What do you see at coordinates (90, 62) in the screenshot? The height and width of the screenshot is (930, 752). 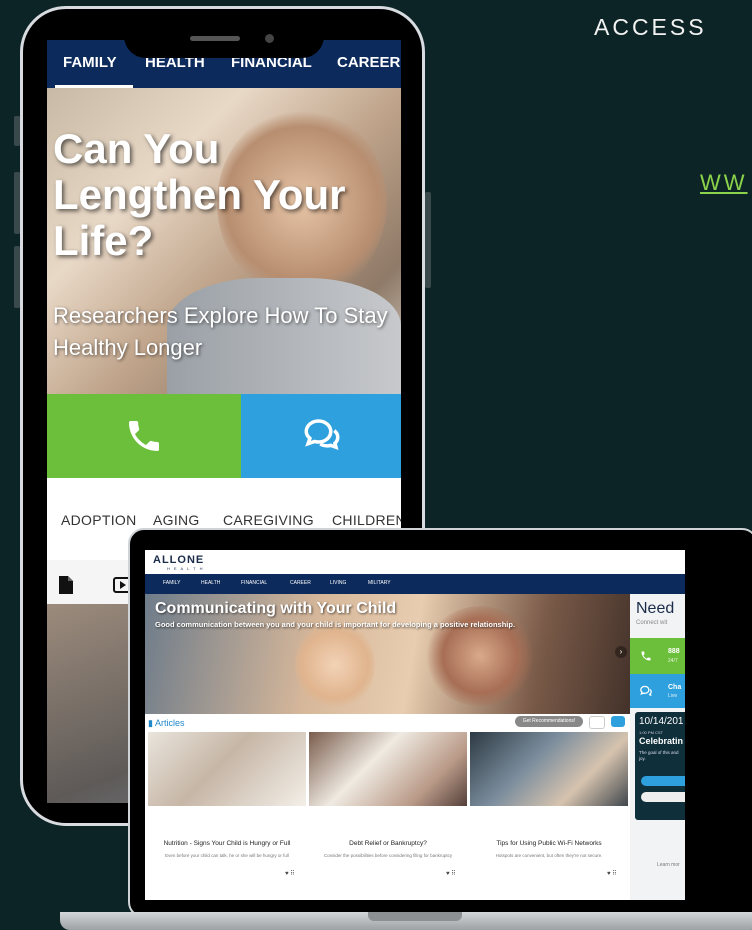 I see `tab-family: FAMILY` at bounding box center [90, 62].